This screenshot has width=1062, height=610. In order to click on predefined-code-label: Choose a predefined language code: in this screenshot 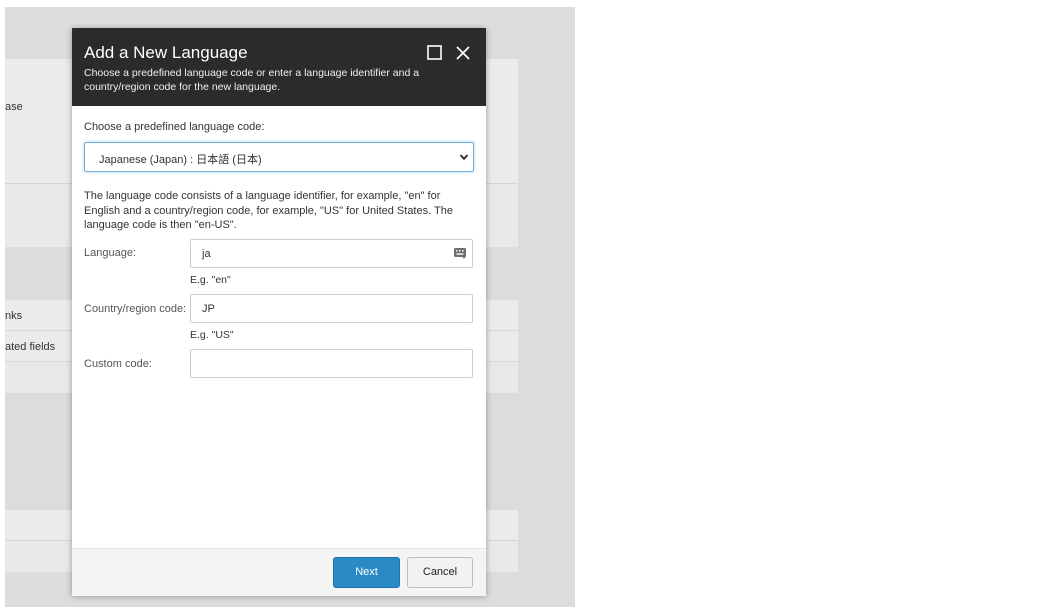, I will do `click(174, 127)`.